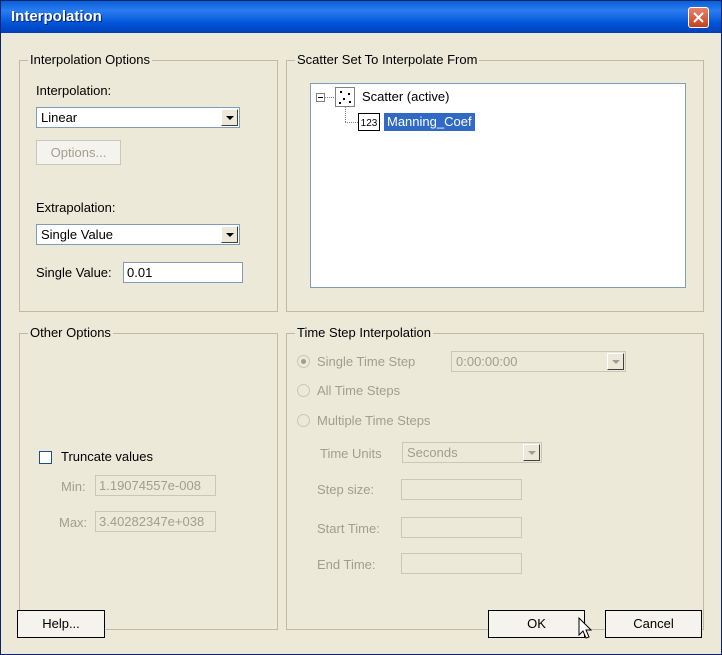 This screenshot has width=722, height=655. I want to click on interpolation-select-value: Linear, so click(59, 117).